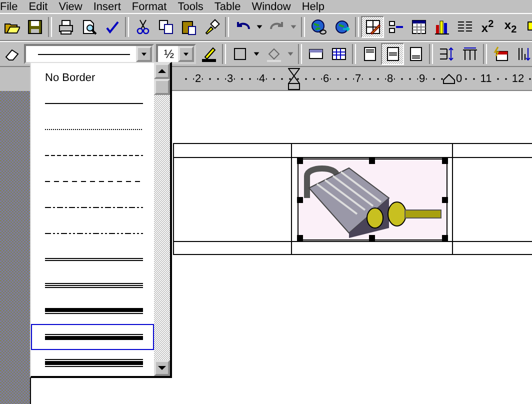  I want to click on menu-item: Edit, so click(38, 7).